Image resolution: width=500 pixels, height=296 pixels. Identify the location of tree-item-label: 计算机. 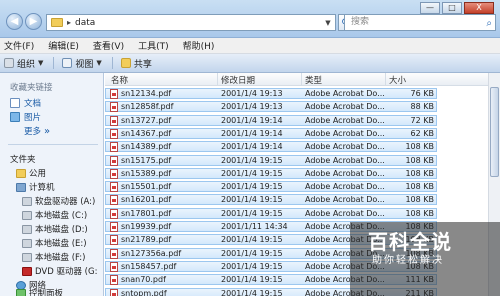
(42, 188).